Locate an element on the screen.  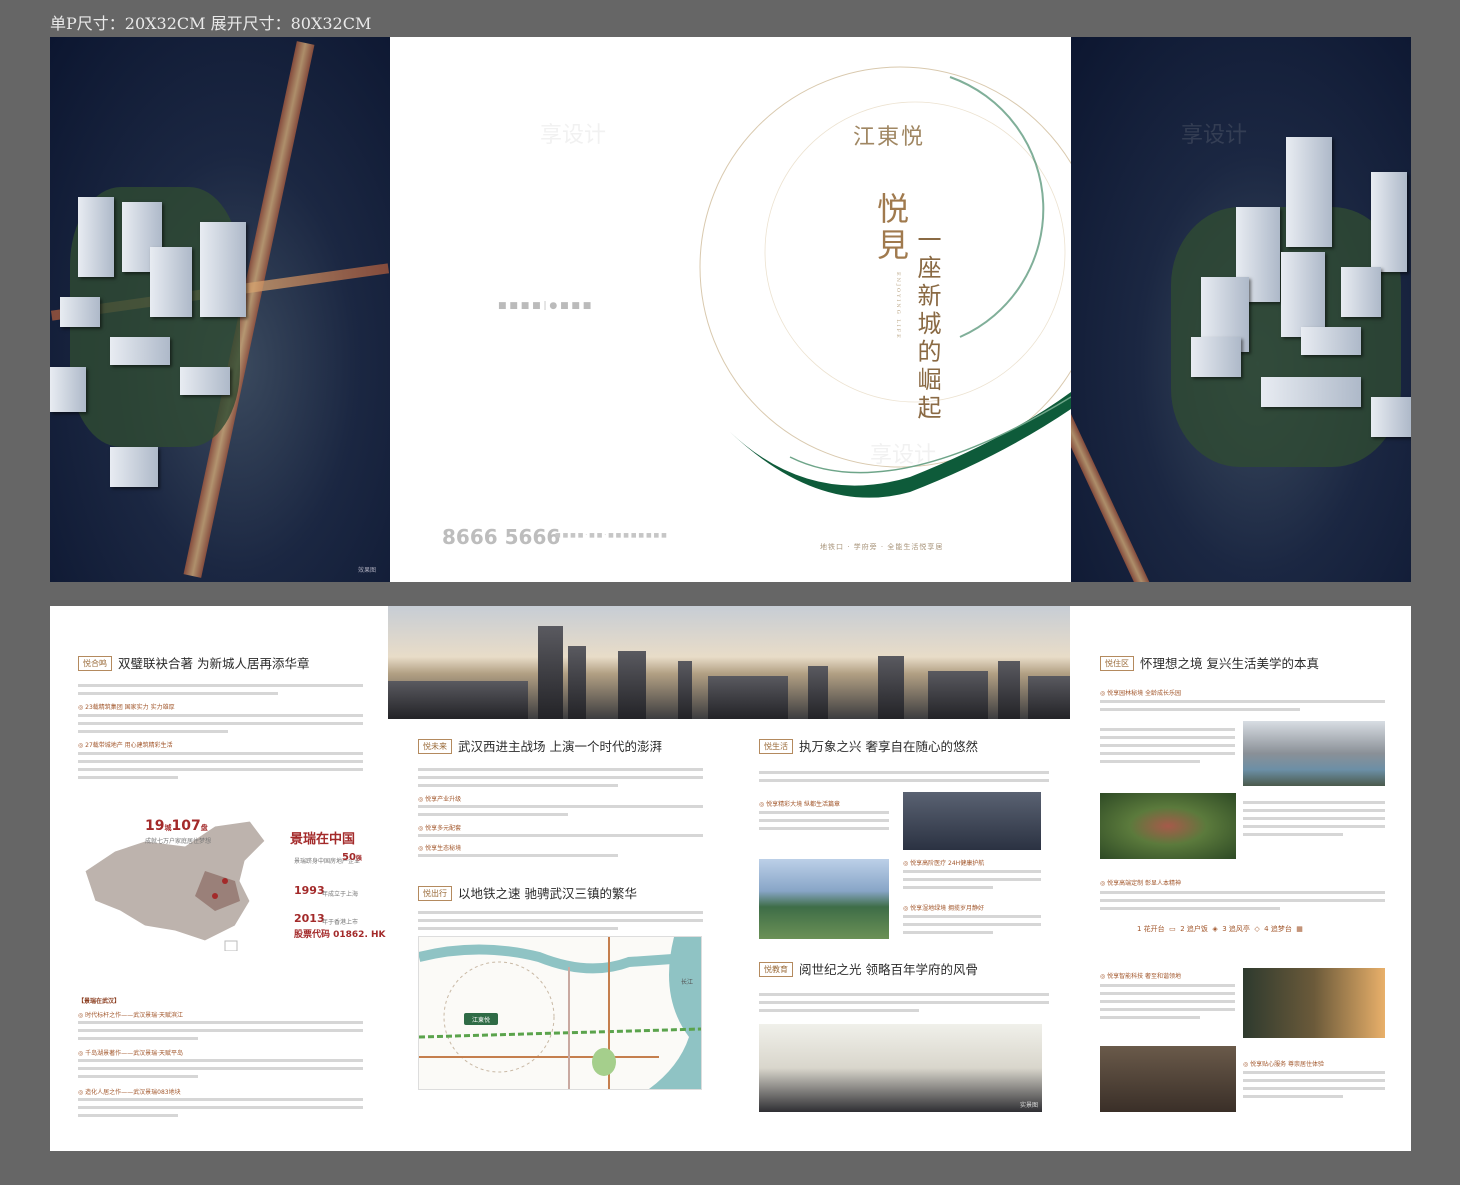
developer-logos: ■ ■ ■ ■ | ● ■ ■ ■ is located at coordinates (545, 306).